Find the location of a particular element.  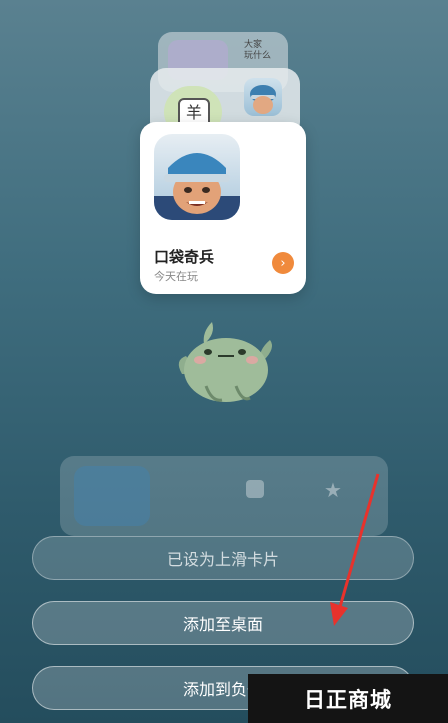

annotation-arrow-icon is located at coordinates (355, 549).